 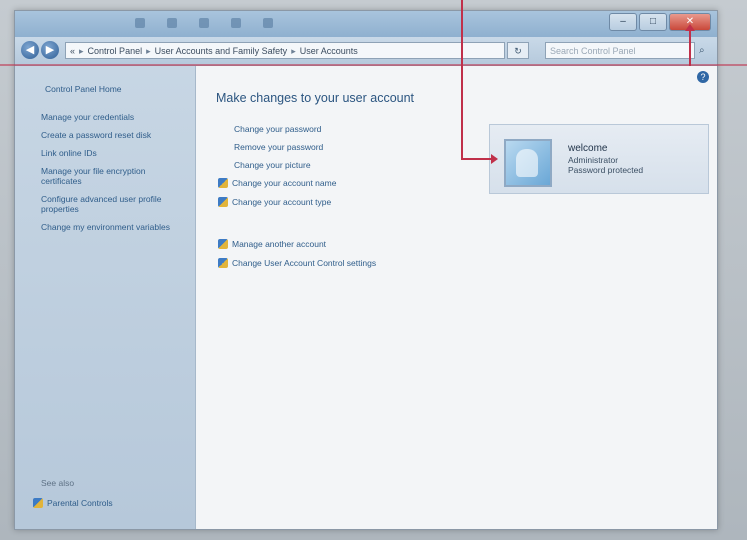 I want to click on see-also-heading: See also, so click(x=58, y=483).